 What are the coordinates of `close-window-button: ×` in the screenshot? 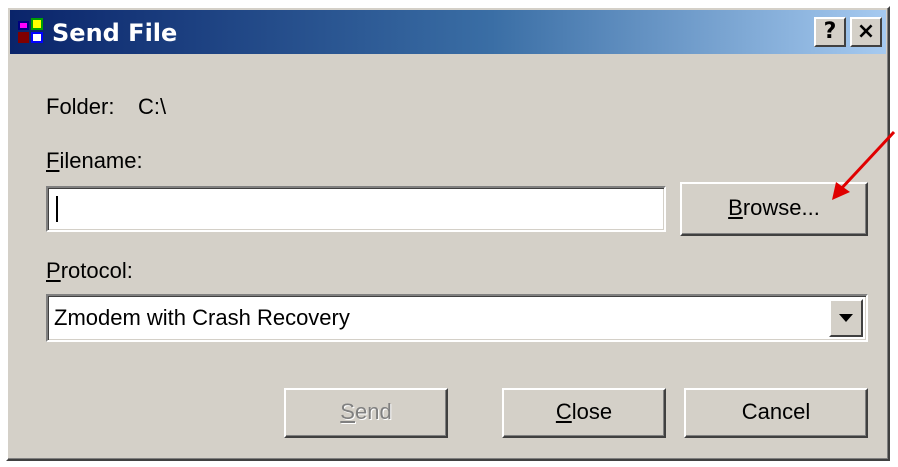 It's located at (866, 32).